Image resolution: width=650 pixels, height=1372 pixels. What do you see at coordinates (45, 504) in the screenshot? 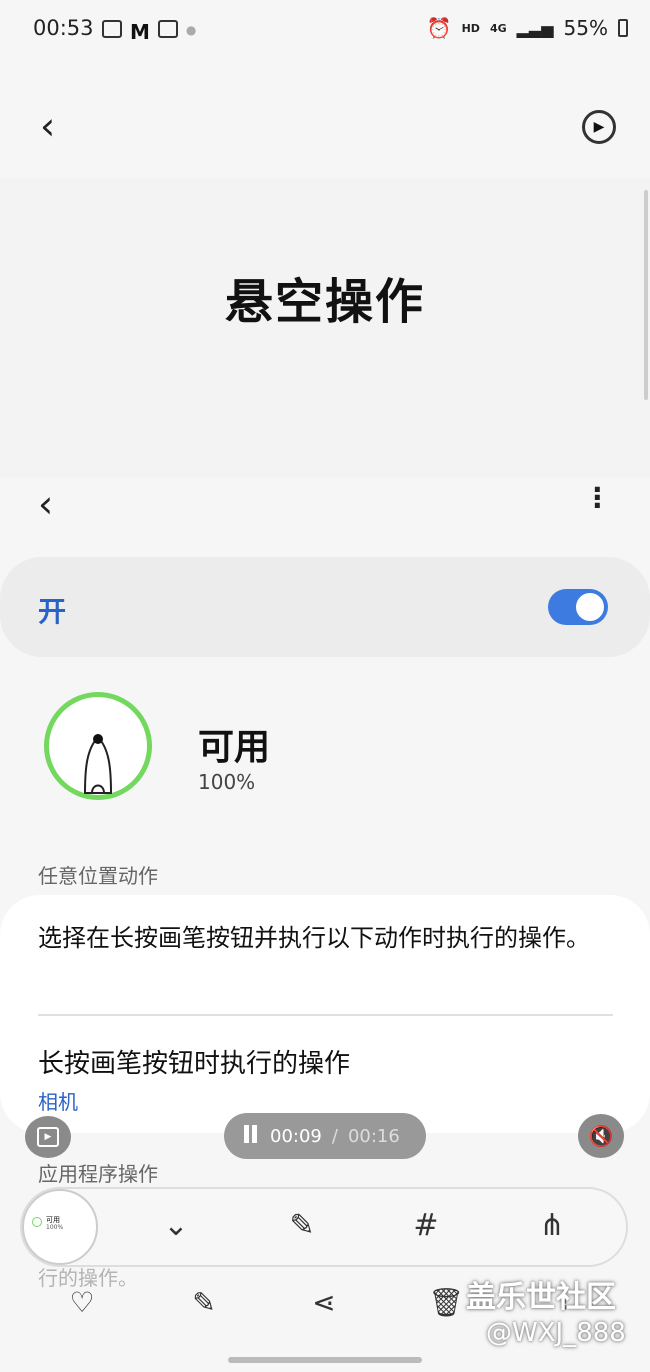
I see `settings-back-button: ‹` at bounding box center [45, 504].